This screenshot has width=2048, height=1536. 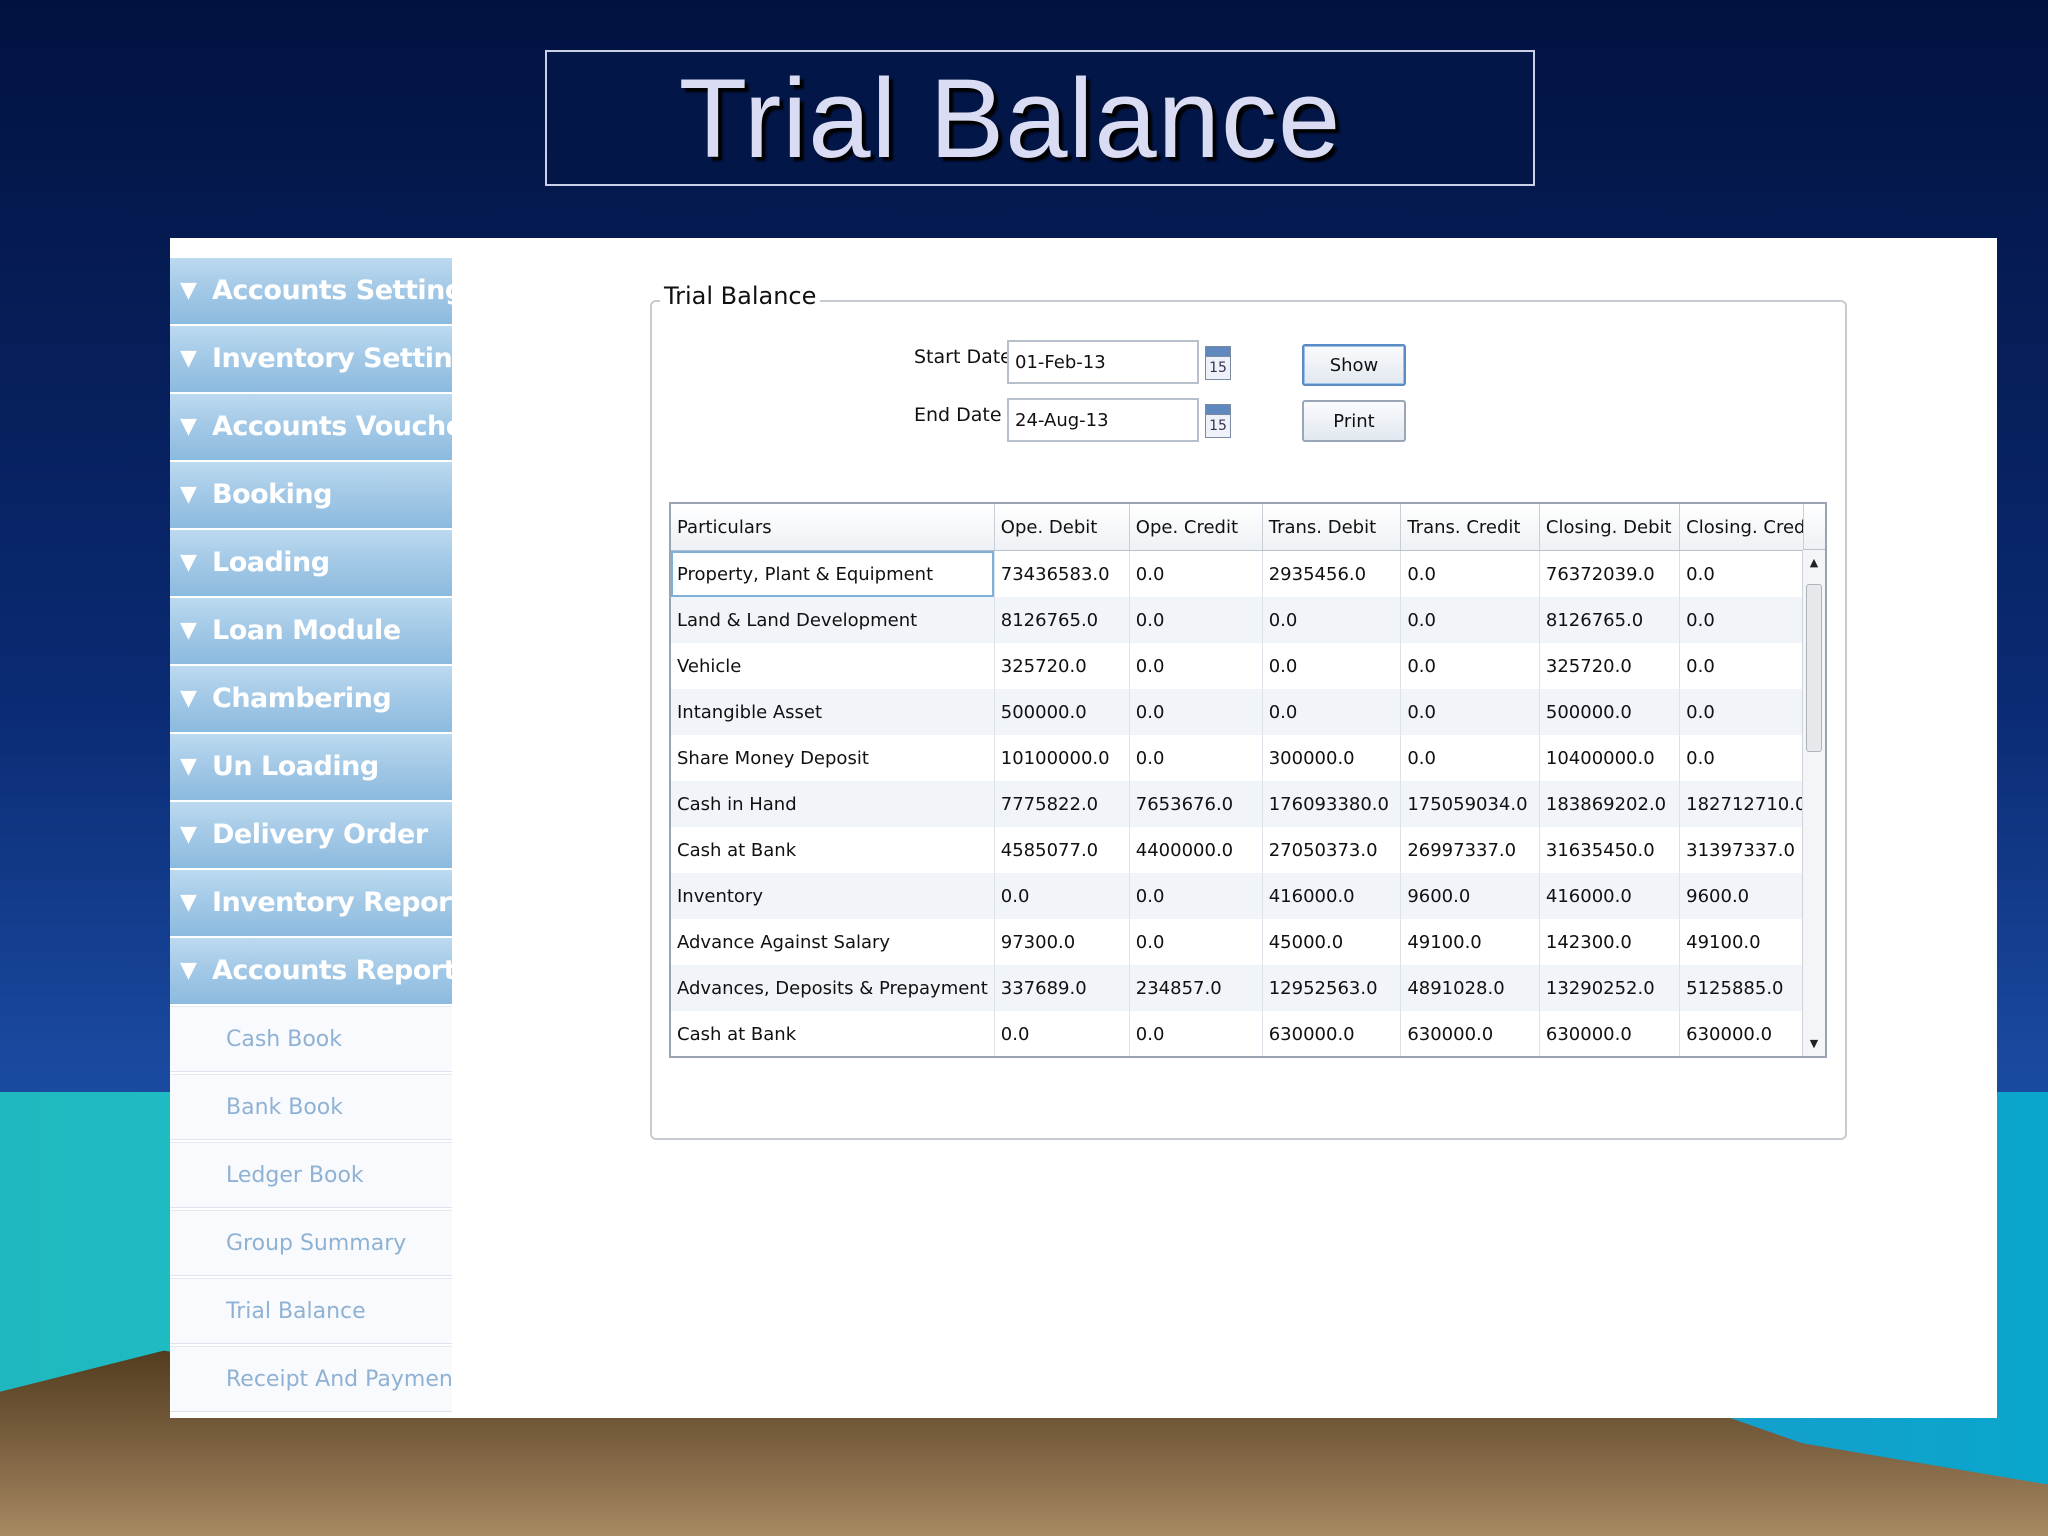 What do you see at coordinates (1062, 804) in the screenshot?
I see `table-cell: 7775822.0` at bounding box center [1062, 804].